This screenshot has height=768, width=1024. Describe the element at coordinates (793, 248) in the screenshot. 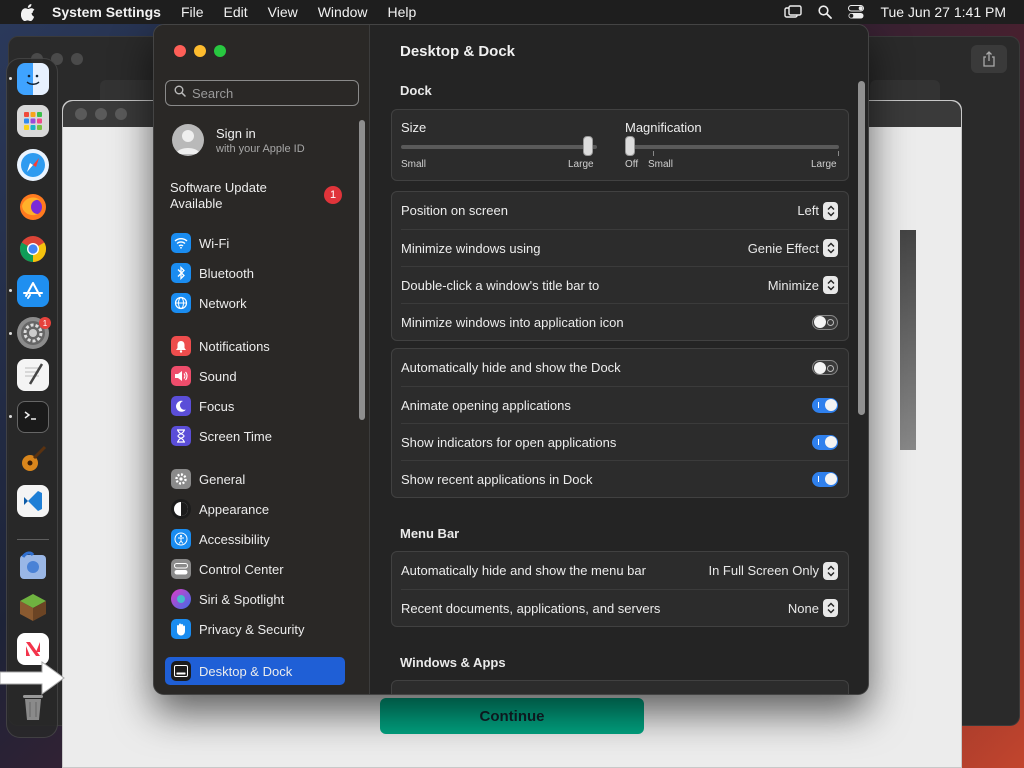

I see `minimize-effect-popup: Genie Effect` at that location.